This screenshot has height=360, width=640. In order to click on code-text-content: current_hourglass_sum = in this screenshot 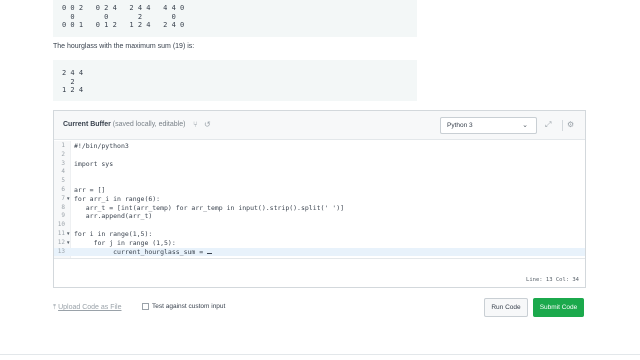, I will do `click(141, 251)`.